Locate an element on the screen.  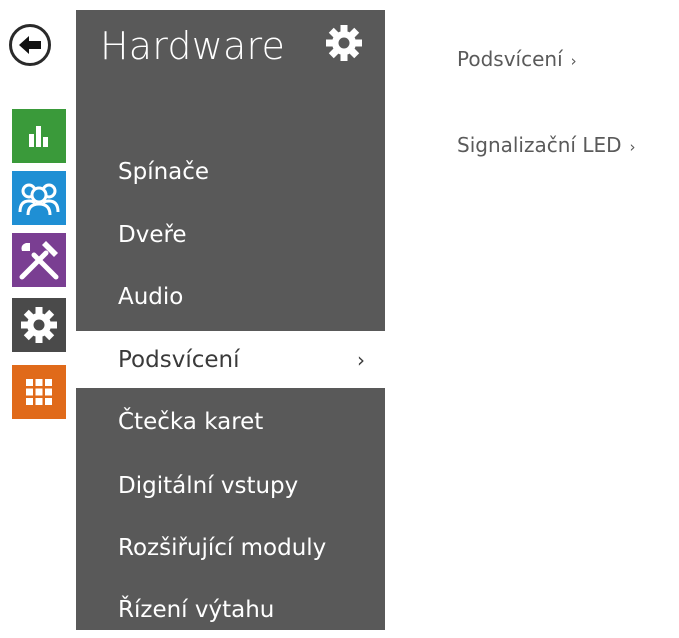
submenu-item-spinace: Spínače is located at coordinates (230, 171).